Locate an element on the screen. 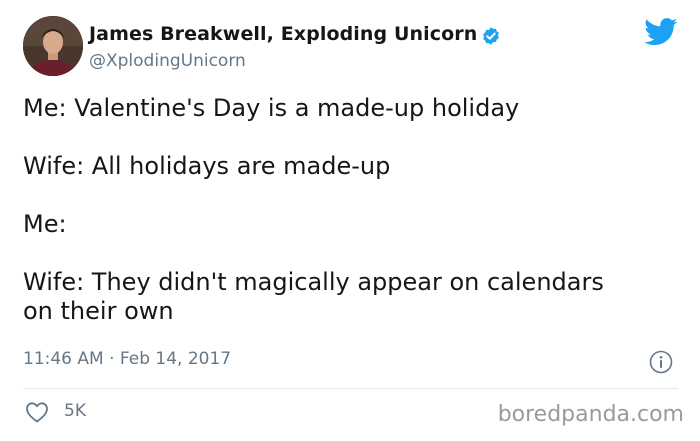  divider is located at coordinates (350, 388).